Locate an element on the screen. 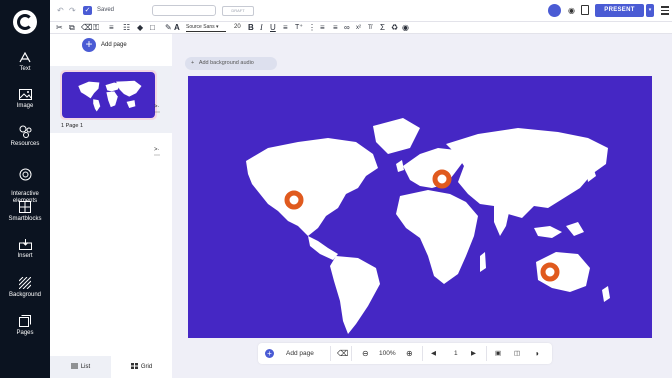 This screenshot has width=672, height=378. document-icon is located at coordinates (585, 10).